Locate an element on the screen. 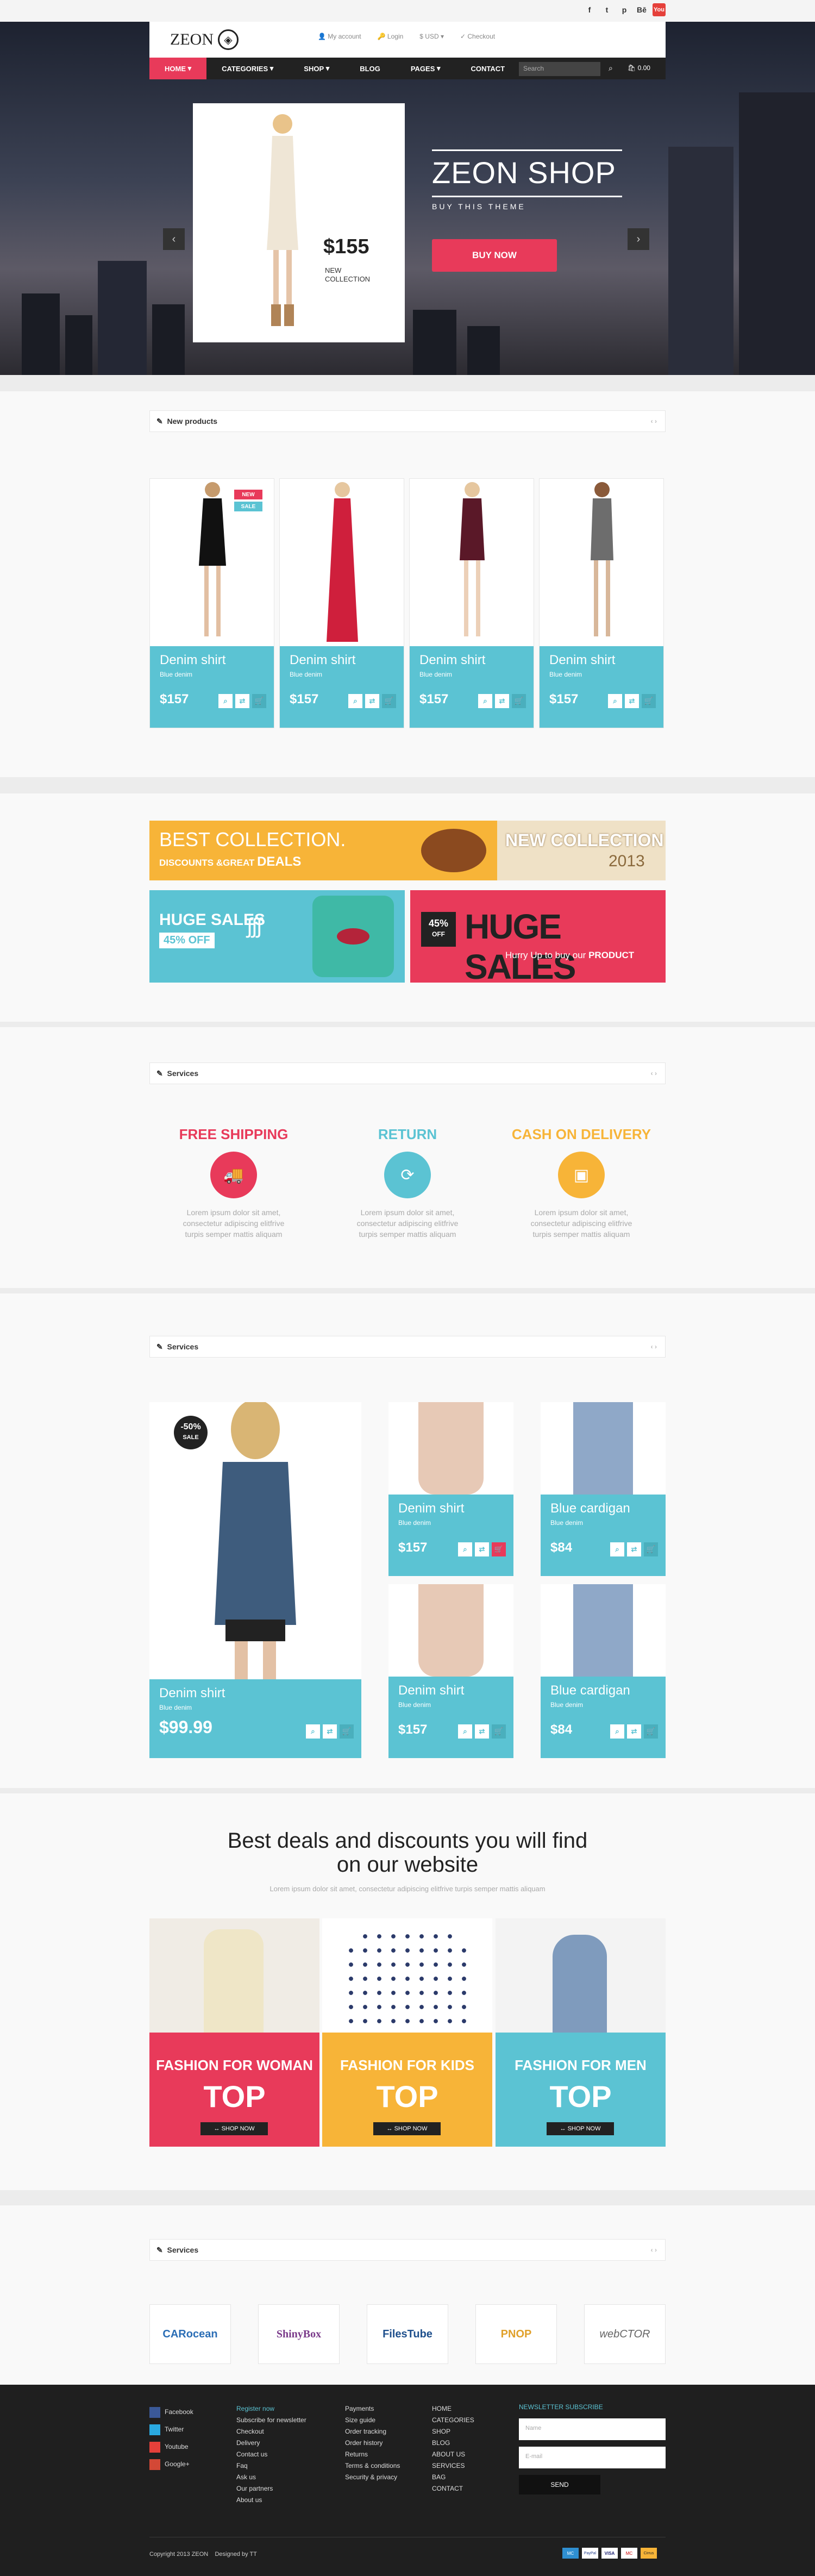  nav-home: HOME ▾ is located at coordinates (178, 68).